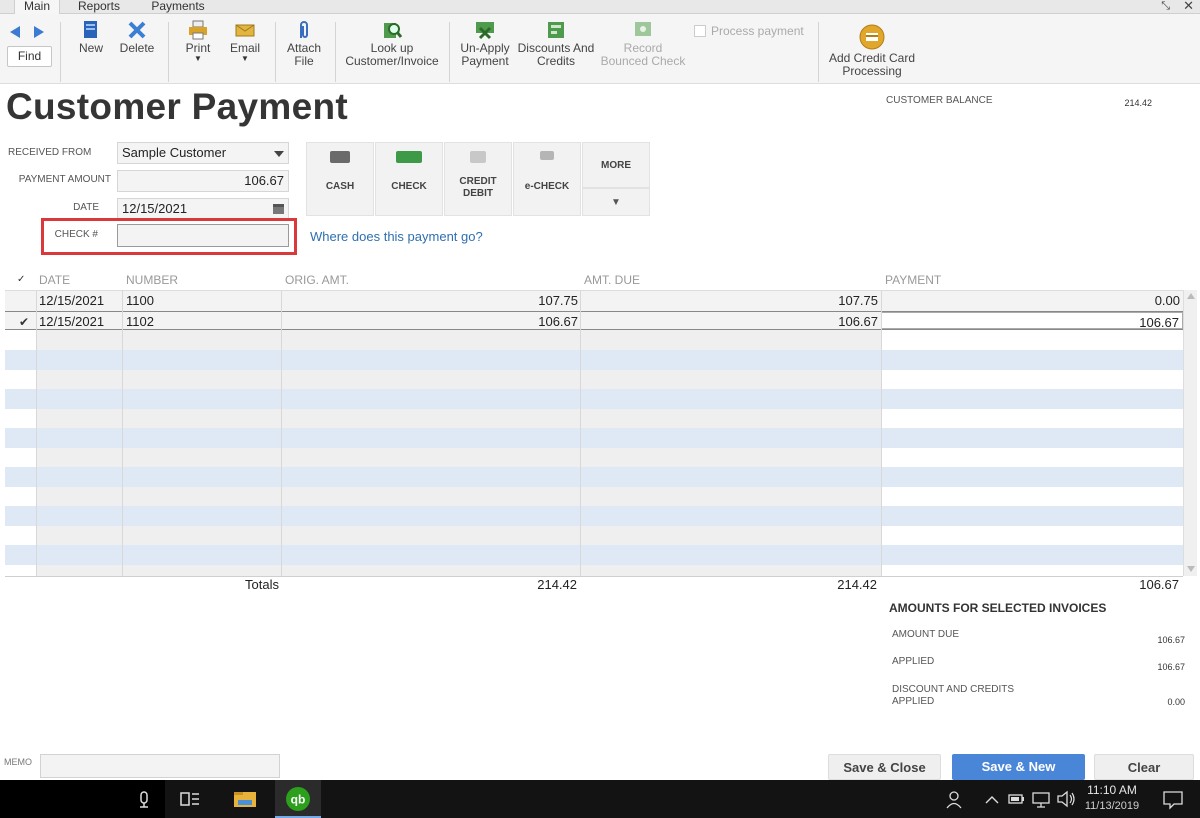  Describe the element at coordinates (1191, 296) in the screenshot. I see `scroll-up-icon` at that location.